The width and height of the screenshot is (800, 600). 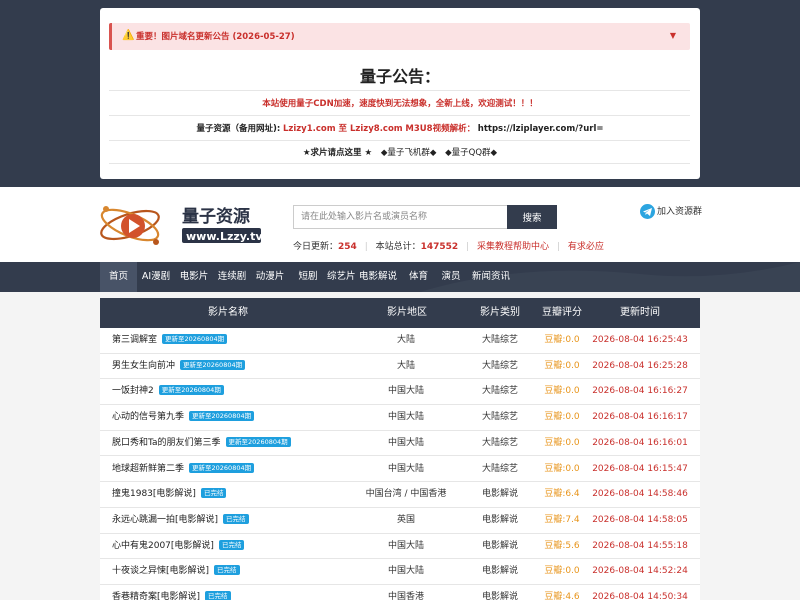 I want to click on video-title-cell: 第三调解室 更新至20260804期, so click(x=170, y=340).